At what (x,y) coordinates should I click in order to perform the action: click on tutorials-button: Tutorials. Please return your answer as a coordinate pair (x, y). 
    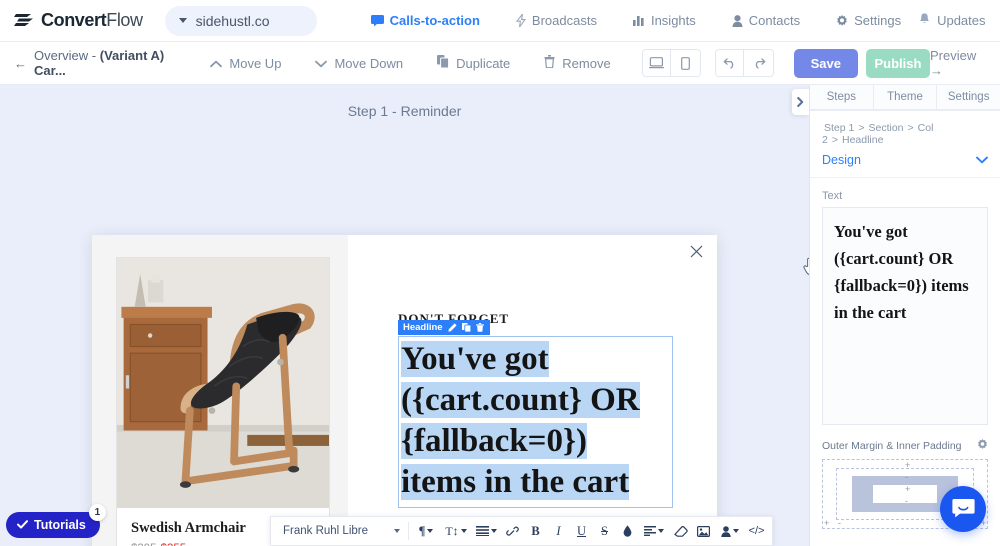
    Looking at the image, I should click on (53, 525).